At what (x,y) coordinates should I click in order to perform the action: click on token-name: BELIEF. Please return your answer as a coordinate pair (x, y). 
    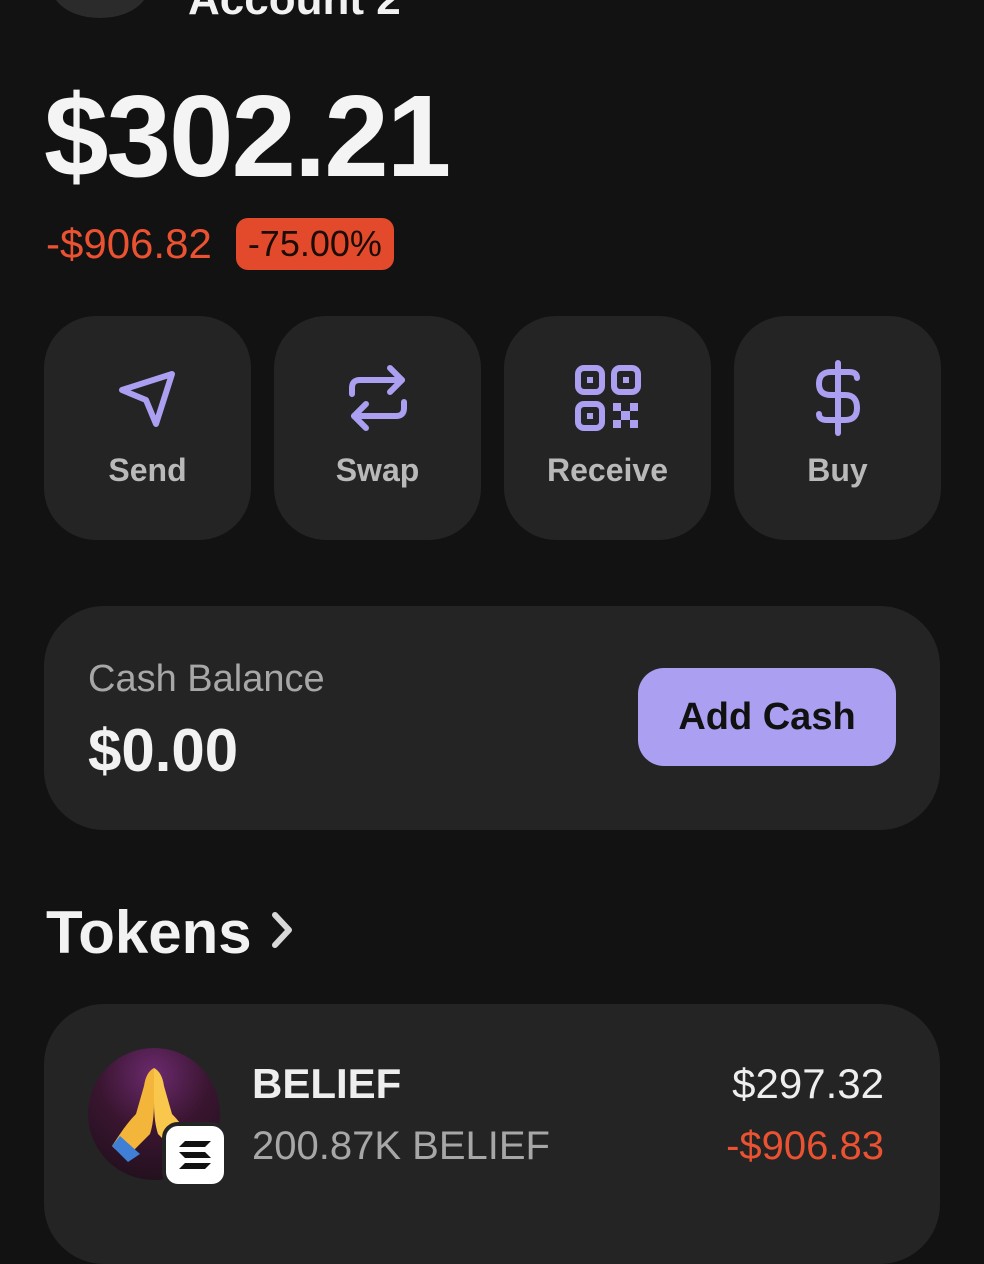
    Looking at the image, I should click on (327, 1083).